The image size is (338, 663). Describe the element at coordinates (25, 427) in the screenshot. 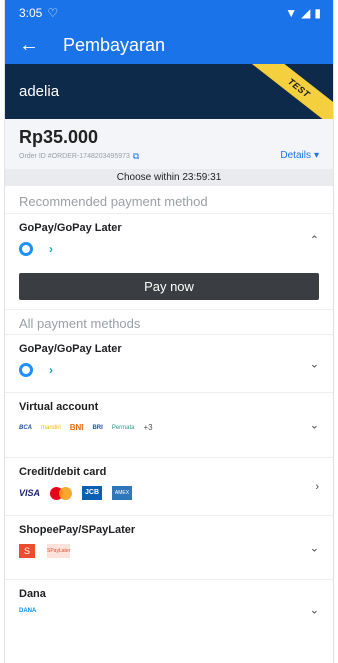

I see `bca-logo: BCA` at that location.